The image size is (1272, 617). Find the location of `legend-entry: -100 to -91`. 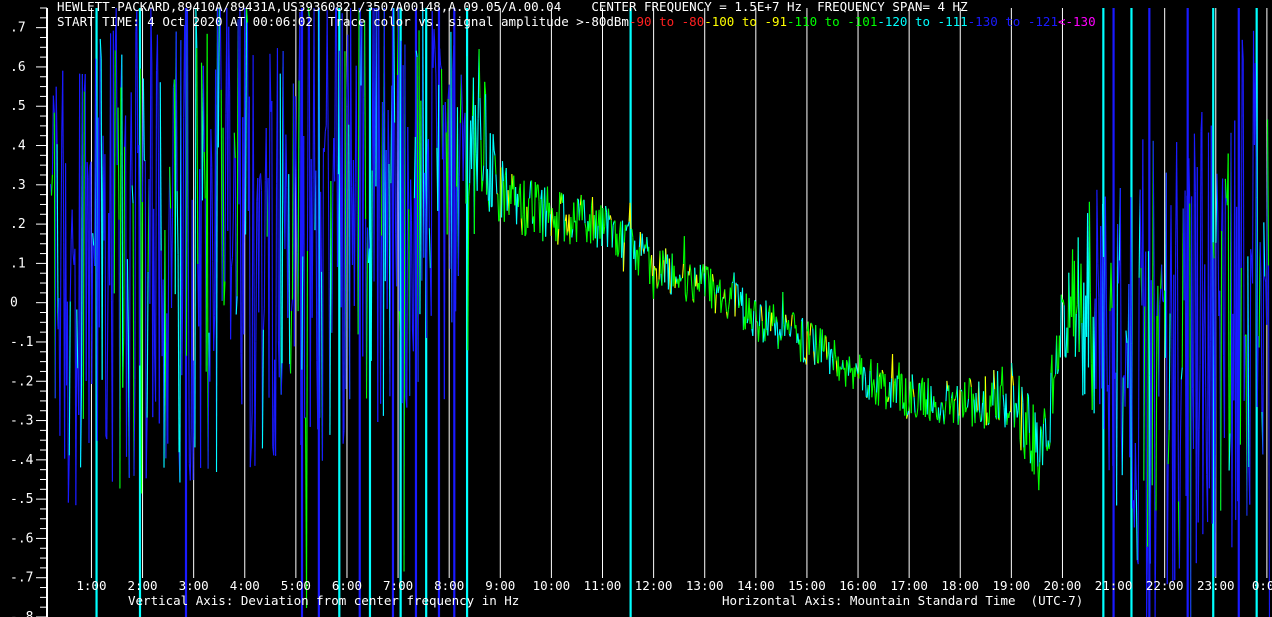

legend-entry: -100 to -91 is located at coordinates (746, 21).